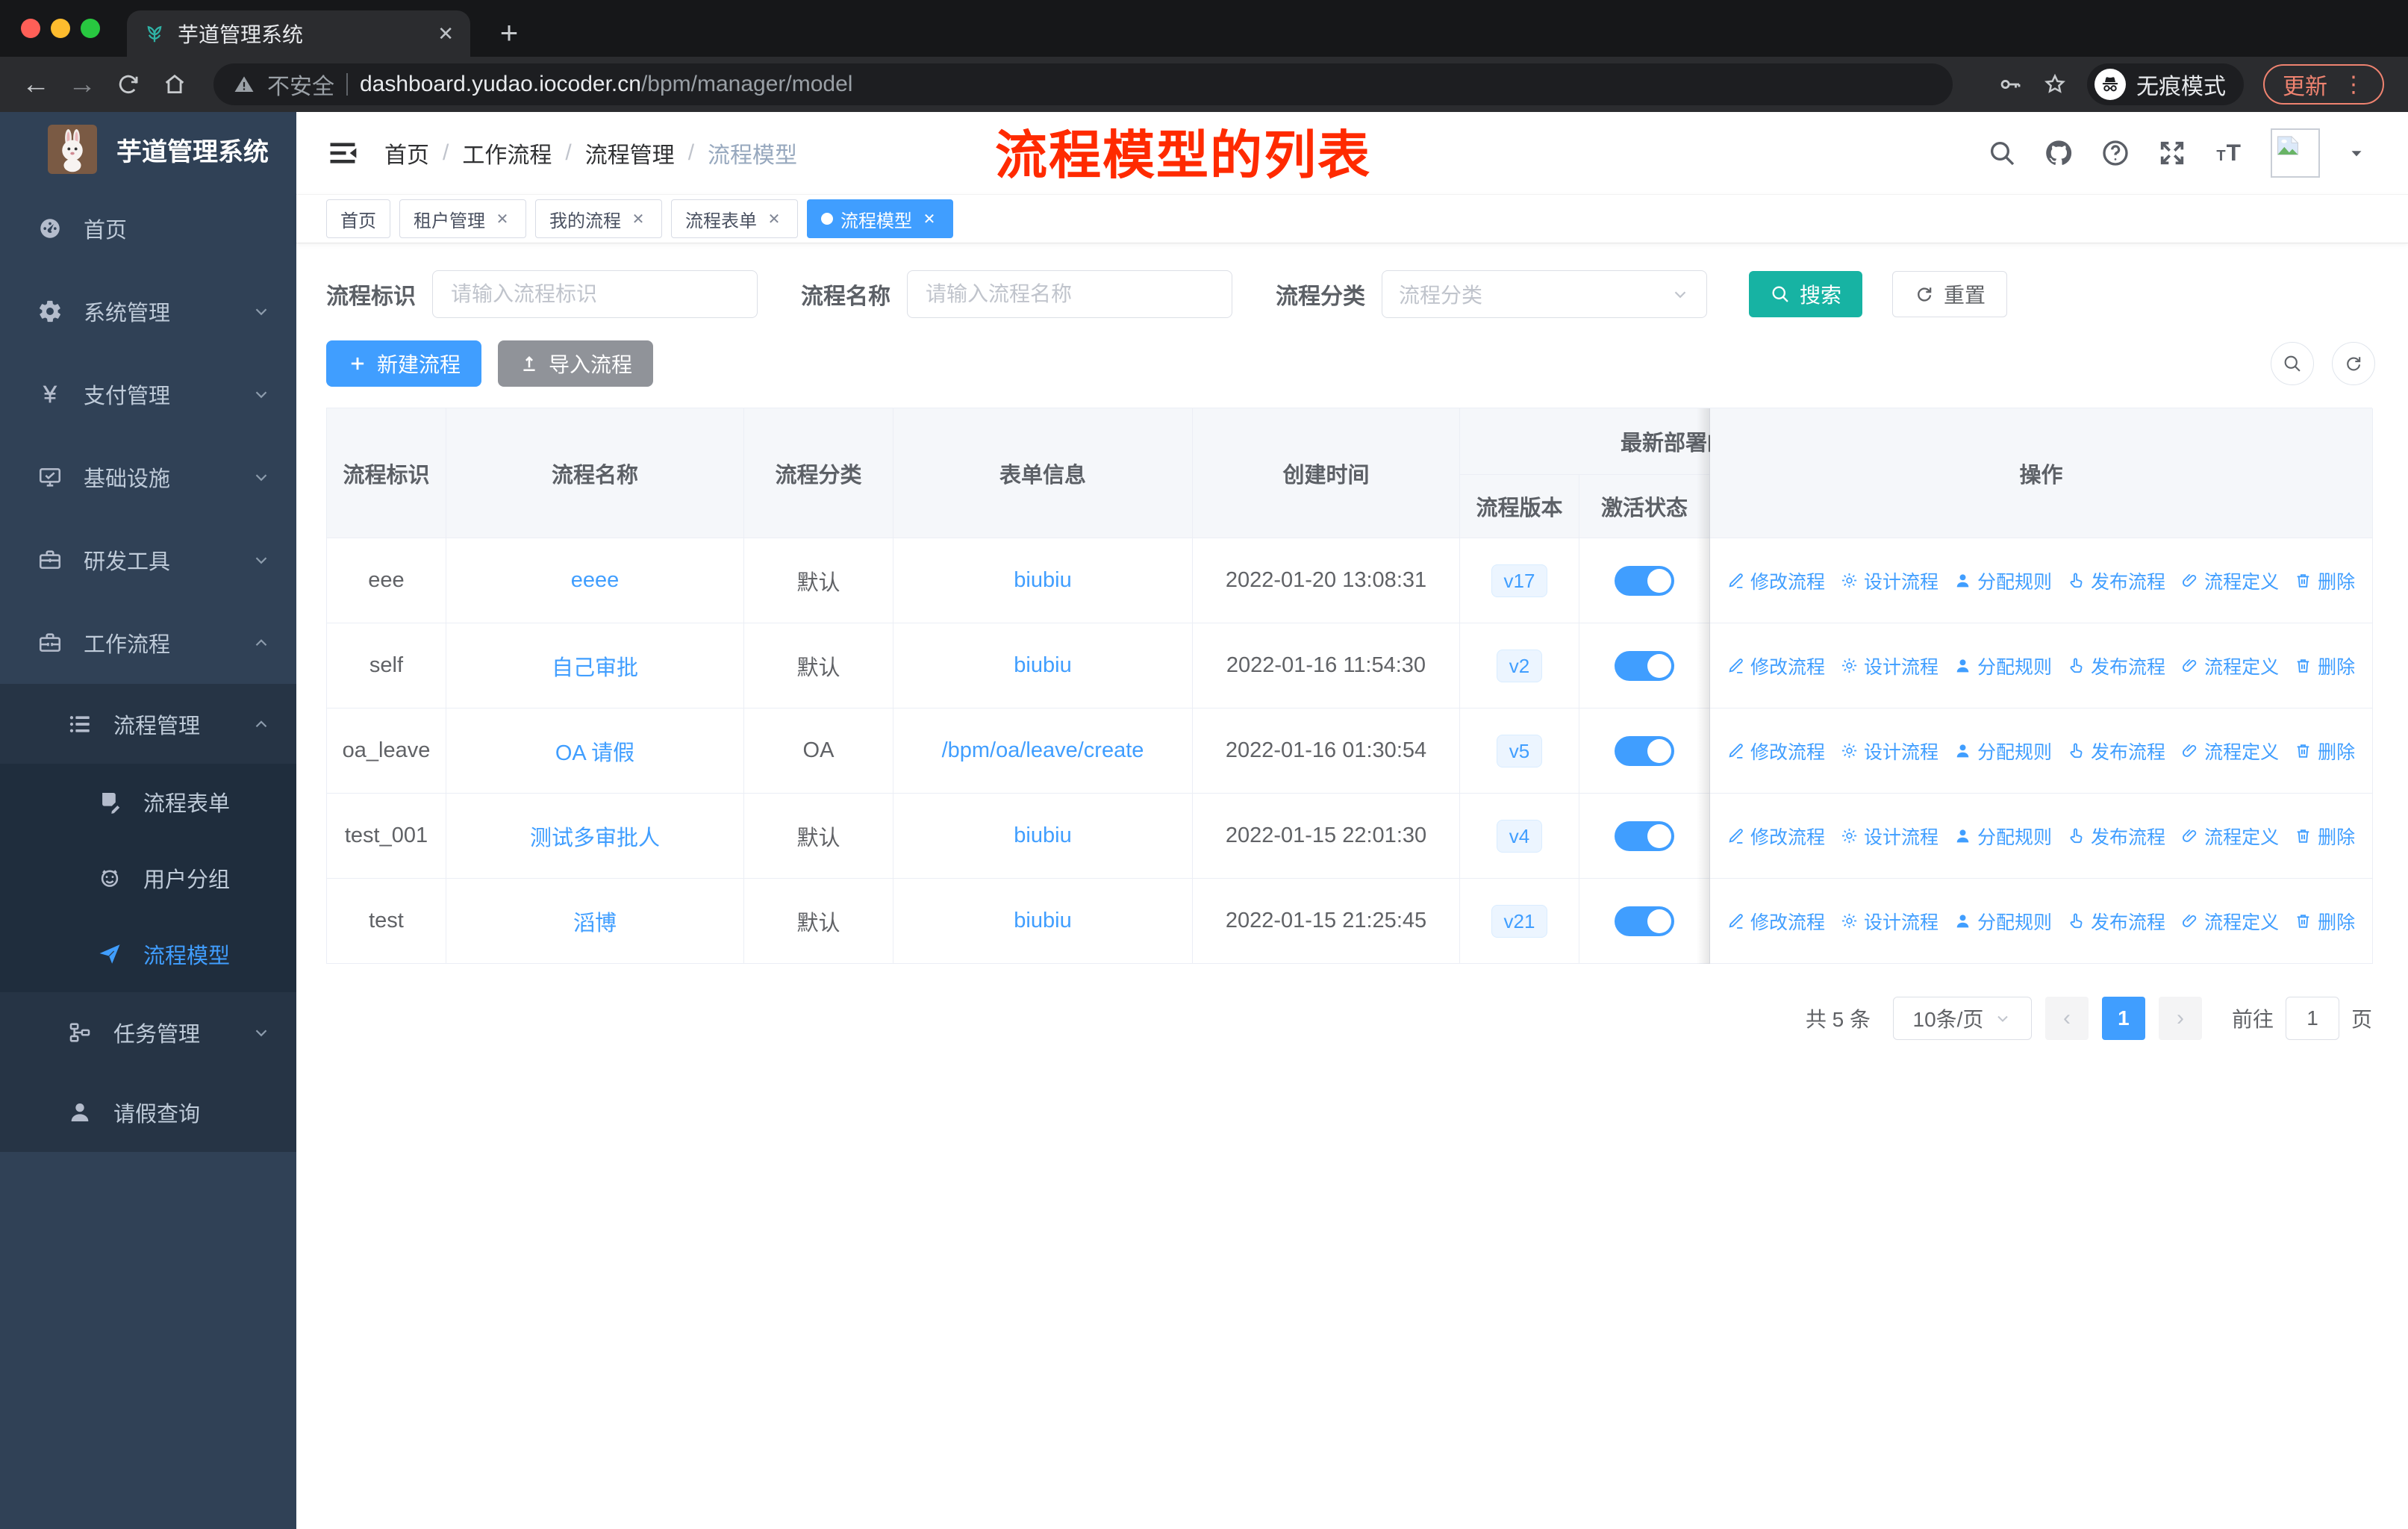  Describe the element at coordinates (880, 219) in the screenshot. I see `tag-active: 流程模型 ✕` at that location.